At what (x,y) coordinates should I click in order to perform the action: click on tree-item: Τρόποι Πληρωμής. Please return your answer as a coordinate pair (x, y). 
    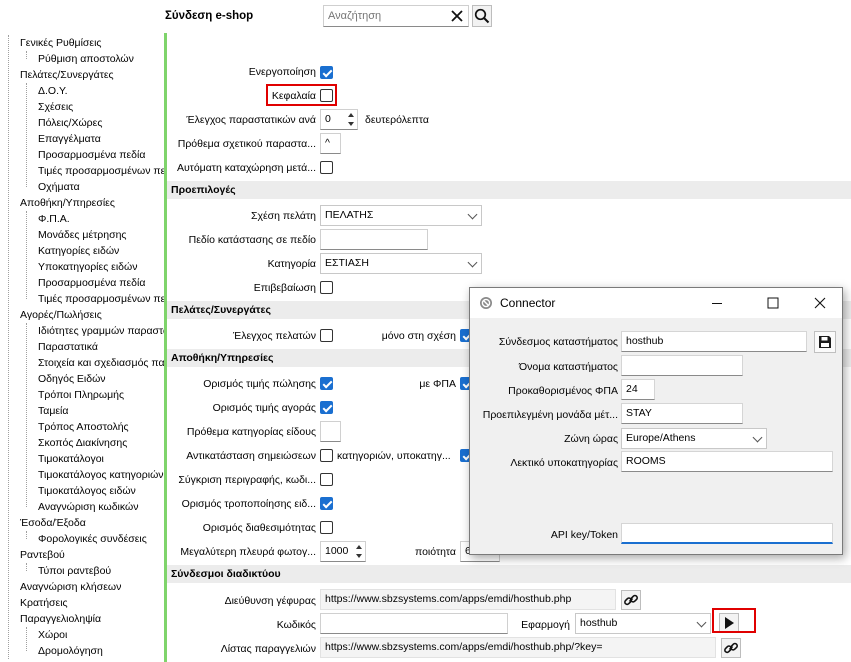
    Looking at the image, I should click on (81, 395).